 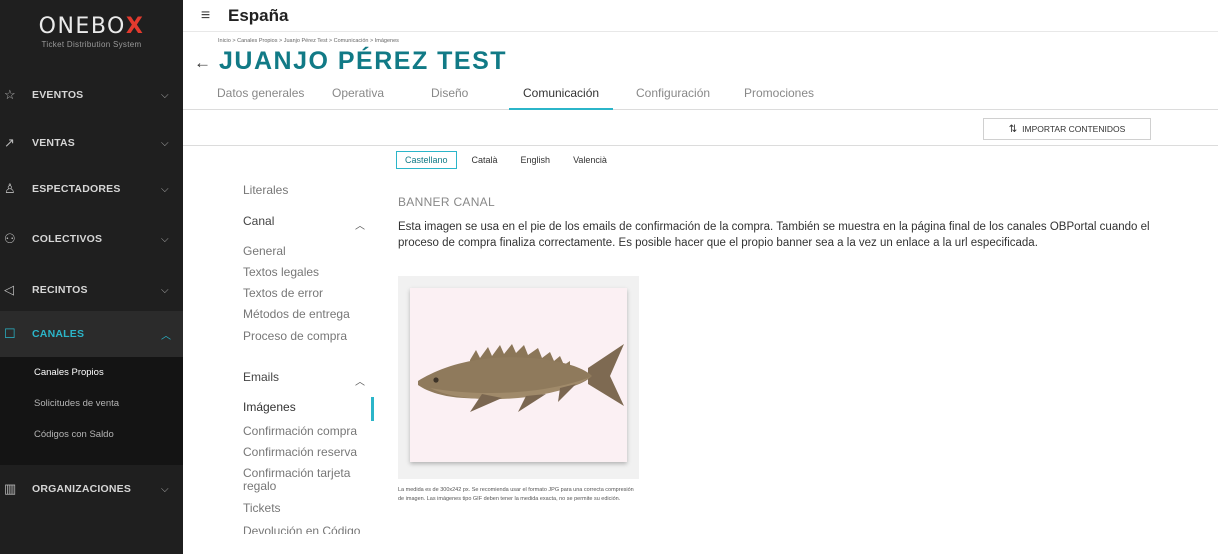 What do you see at coordinates (779, 98) in the screenshot?
I see `tab-promociones: Promociones` at bounding box center [779, 98].